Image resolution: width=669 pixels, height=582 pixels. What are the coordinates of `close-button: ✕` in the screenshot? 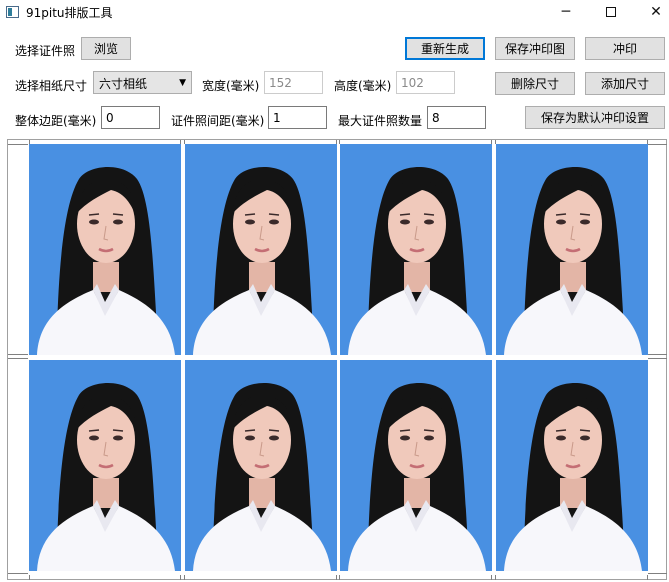 It's located at (651, 12).